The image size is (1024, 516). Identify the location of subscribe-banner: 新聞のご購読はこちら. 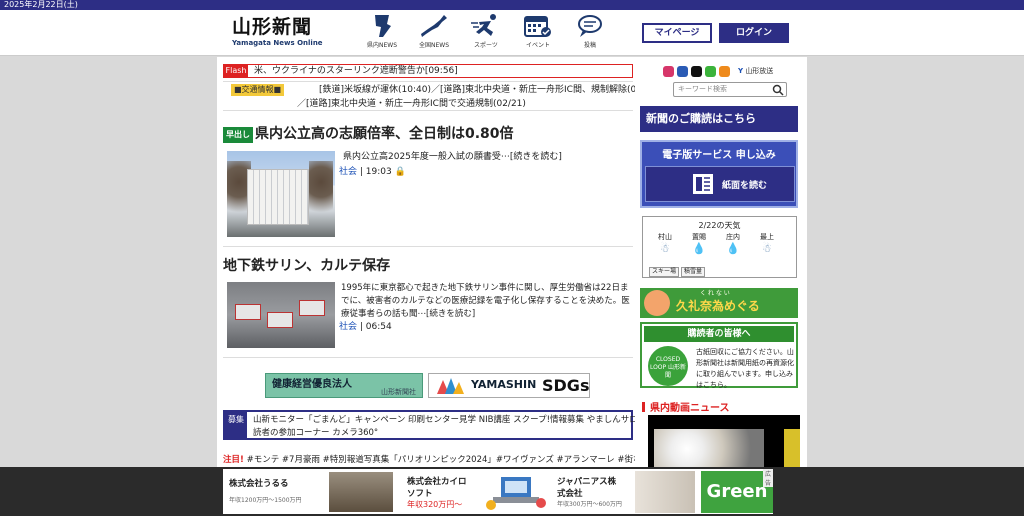
(719, 119).